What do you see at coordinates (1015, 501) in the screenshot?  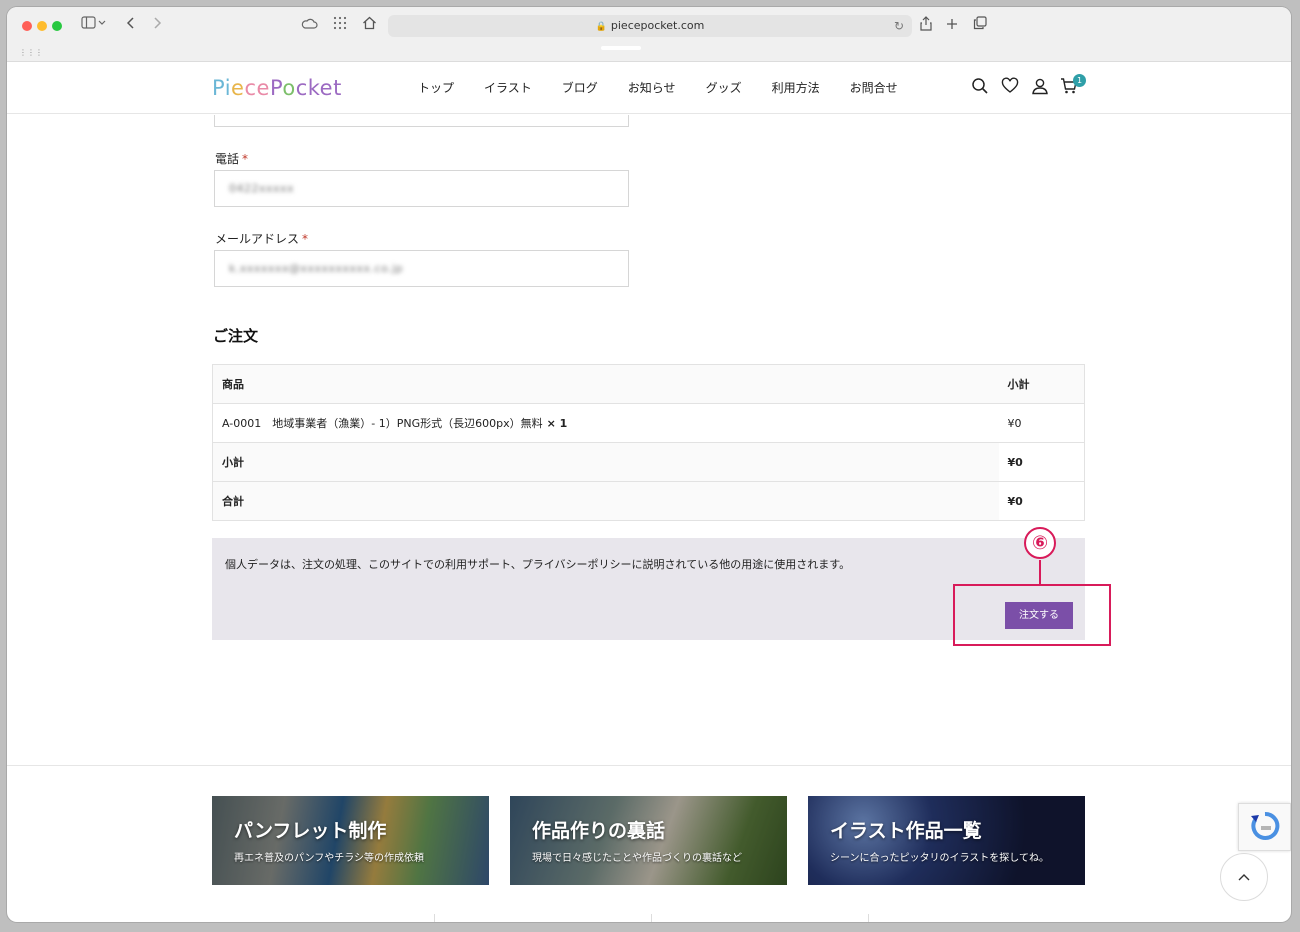 I see `total-value: ¥0` at bounding box center [1015, 501].